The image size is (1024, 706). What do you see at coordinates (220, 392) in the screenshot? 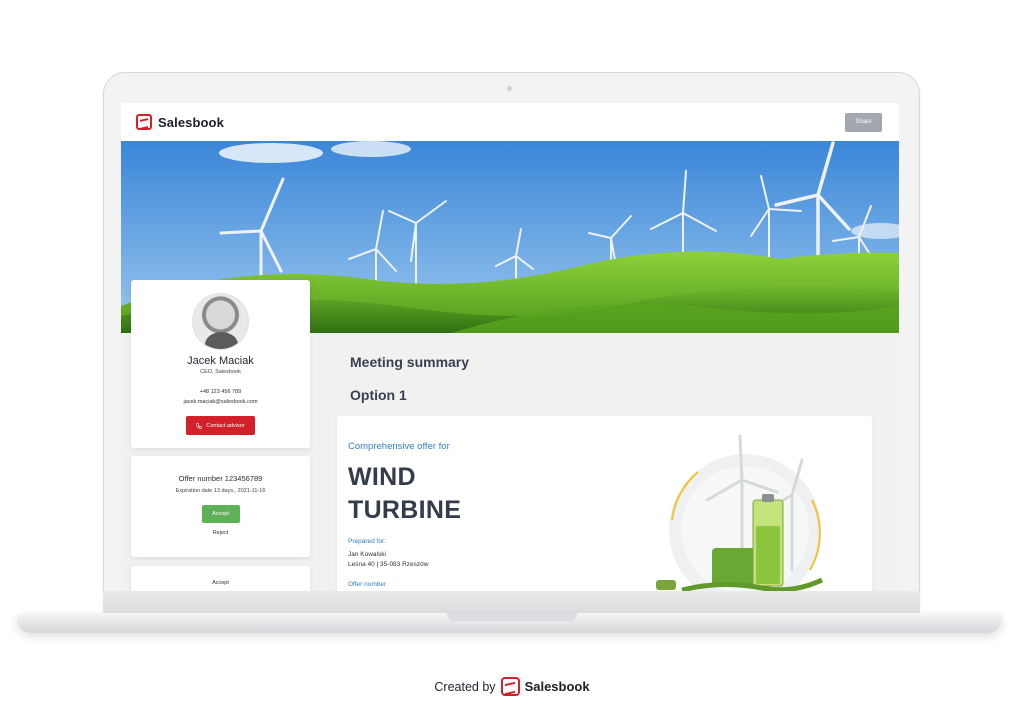
I see `advisor-phone: +48 123 456 789` at bounding box center [220, 392].